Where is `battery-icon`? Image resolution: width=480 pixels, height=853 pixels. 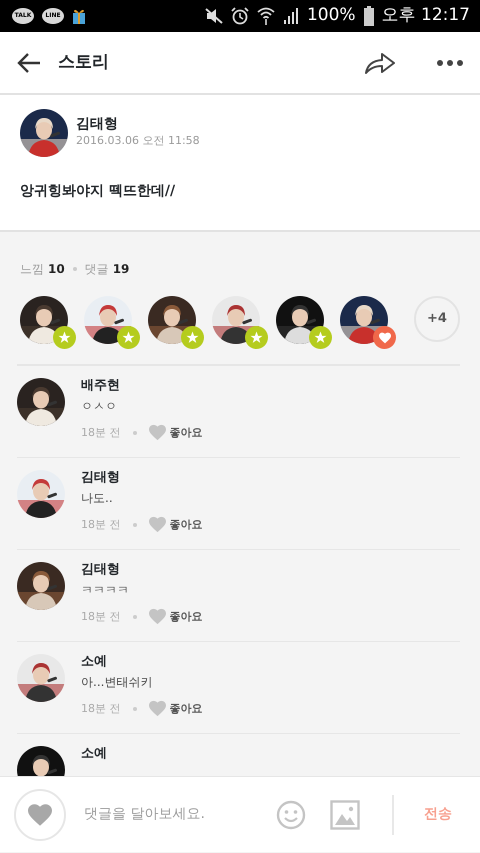 battery-icon is located at coordinates (369, 16).